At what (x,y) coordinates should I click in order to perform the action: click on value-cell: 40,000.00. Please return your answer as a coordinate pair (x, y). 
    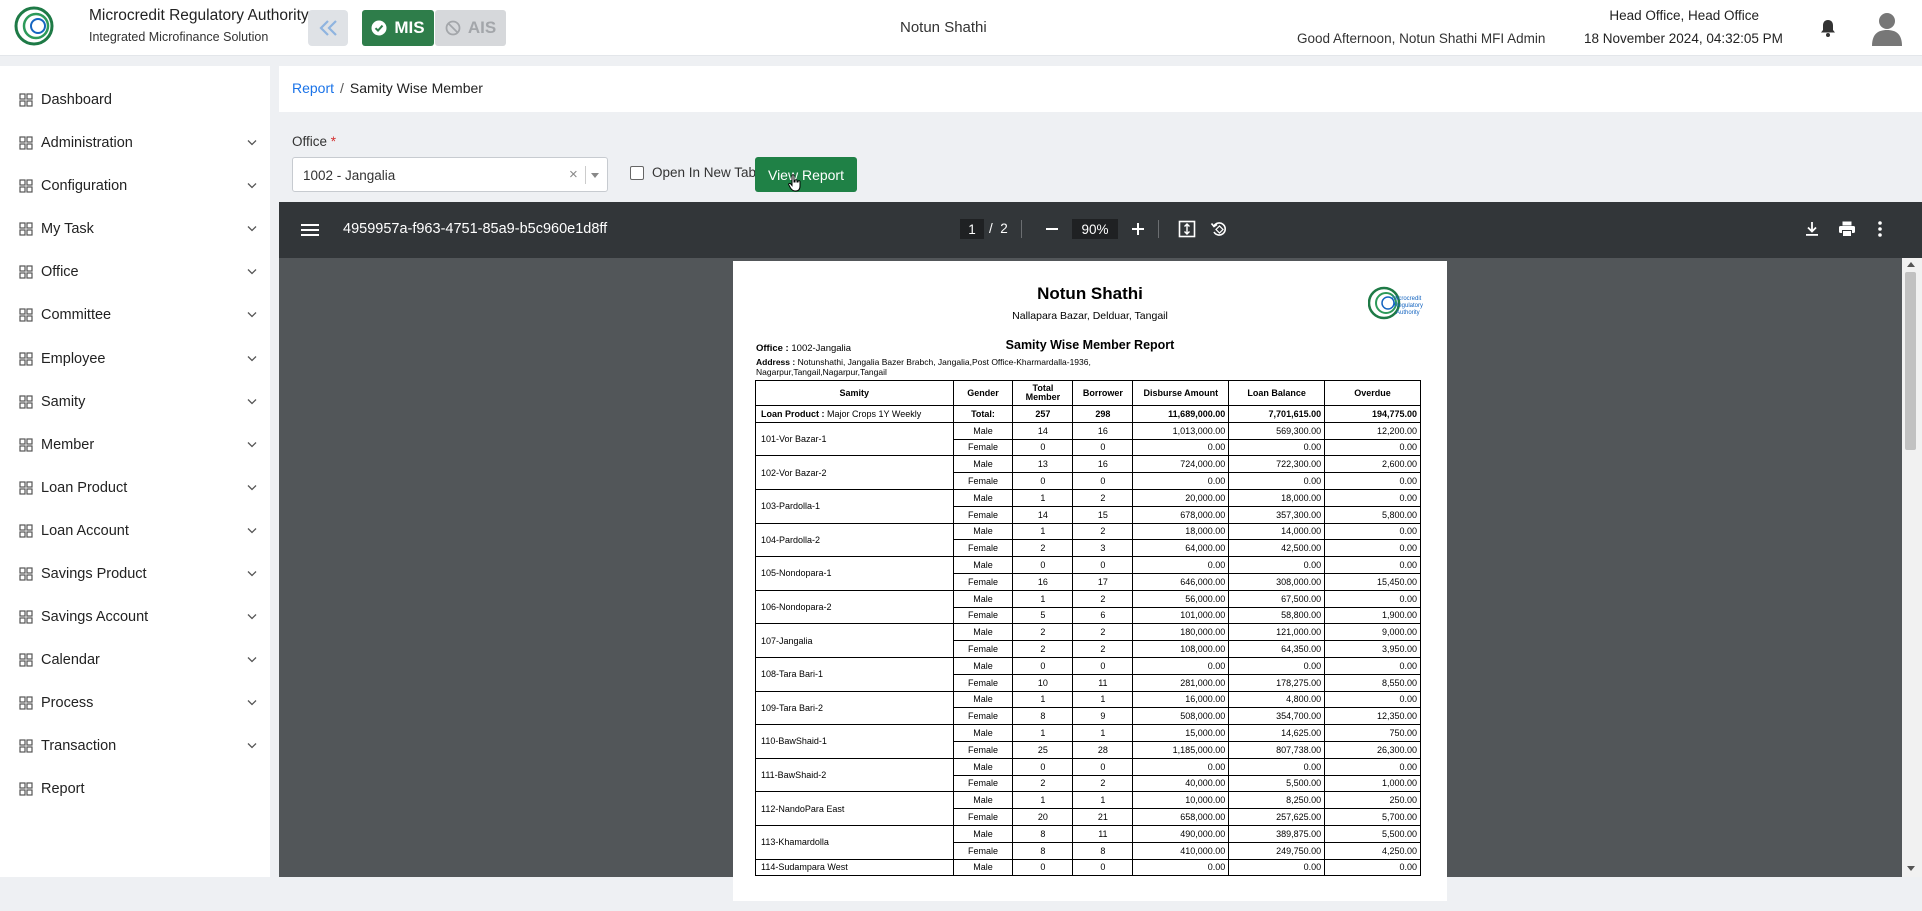
    Looking at the image, I should click on (1181, 783).